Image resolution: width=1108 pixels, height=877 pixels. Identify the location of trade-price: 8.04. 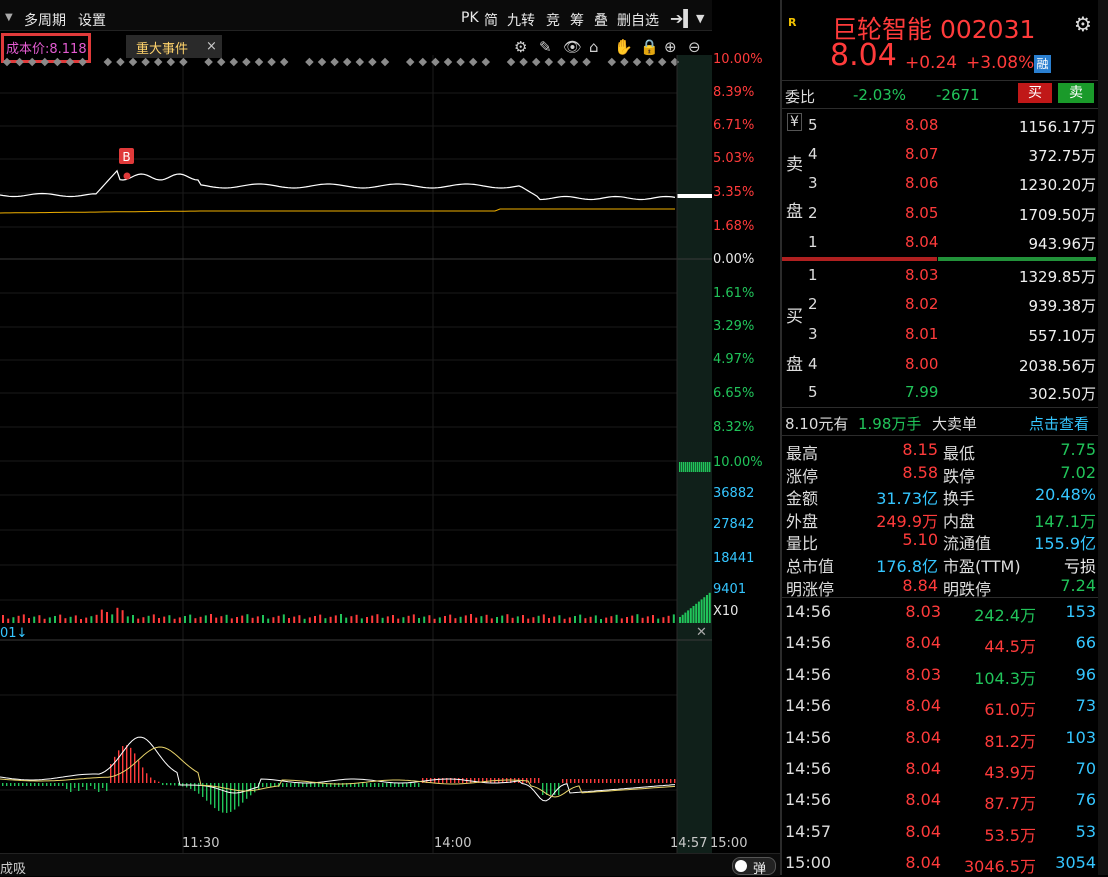
(923, 643).